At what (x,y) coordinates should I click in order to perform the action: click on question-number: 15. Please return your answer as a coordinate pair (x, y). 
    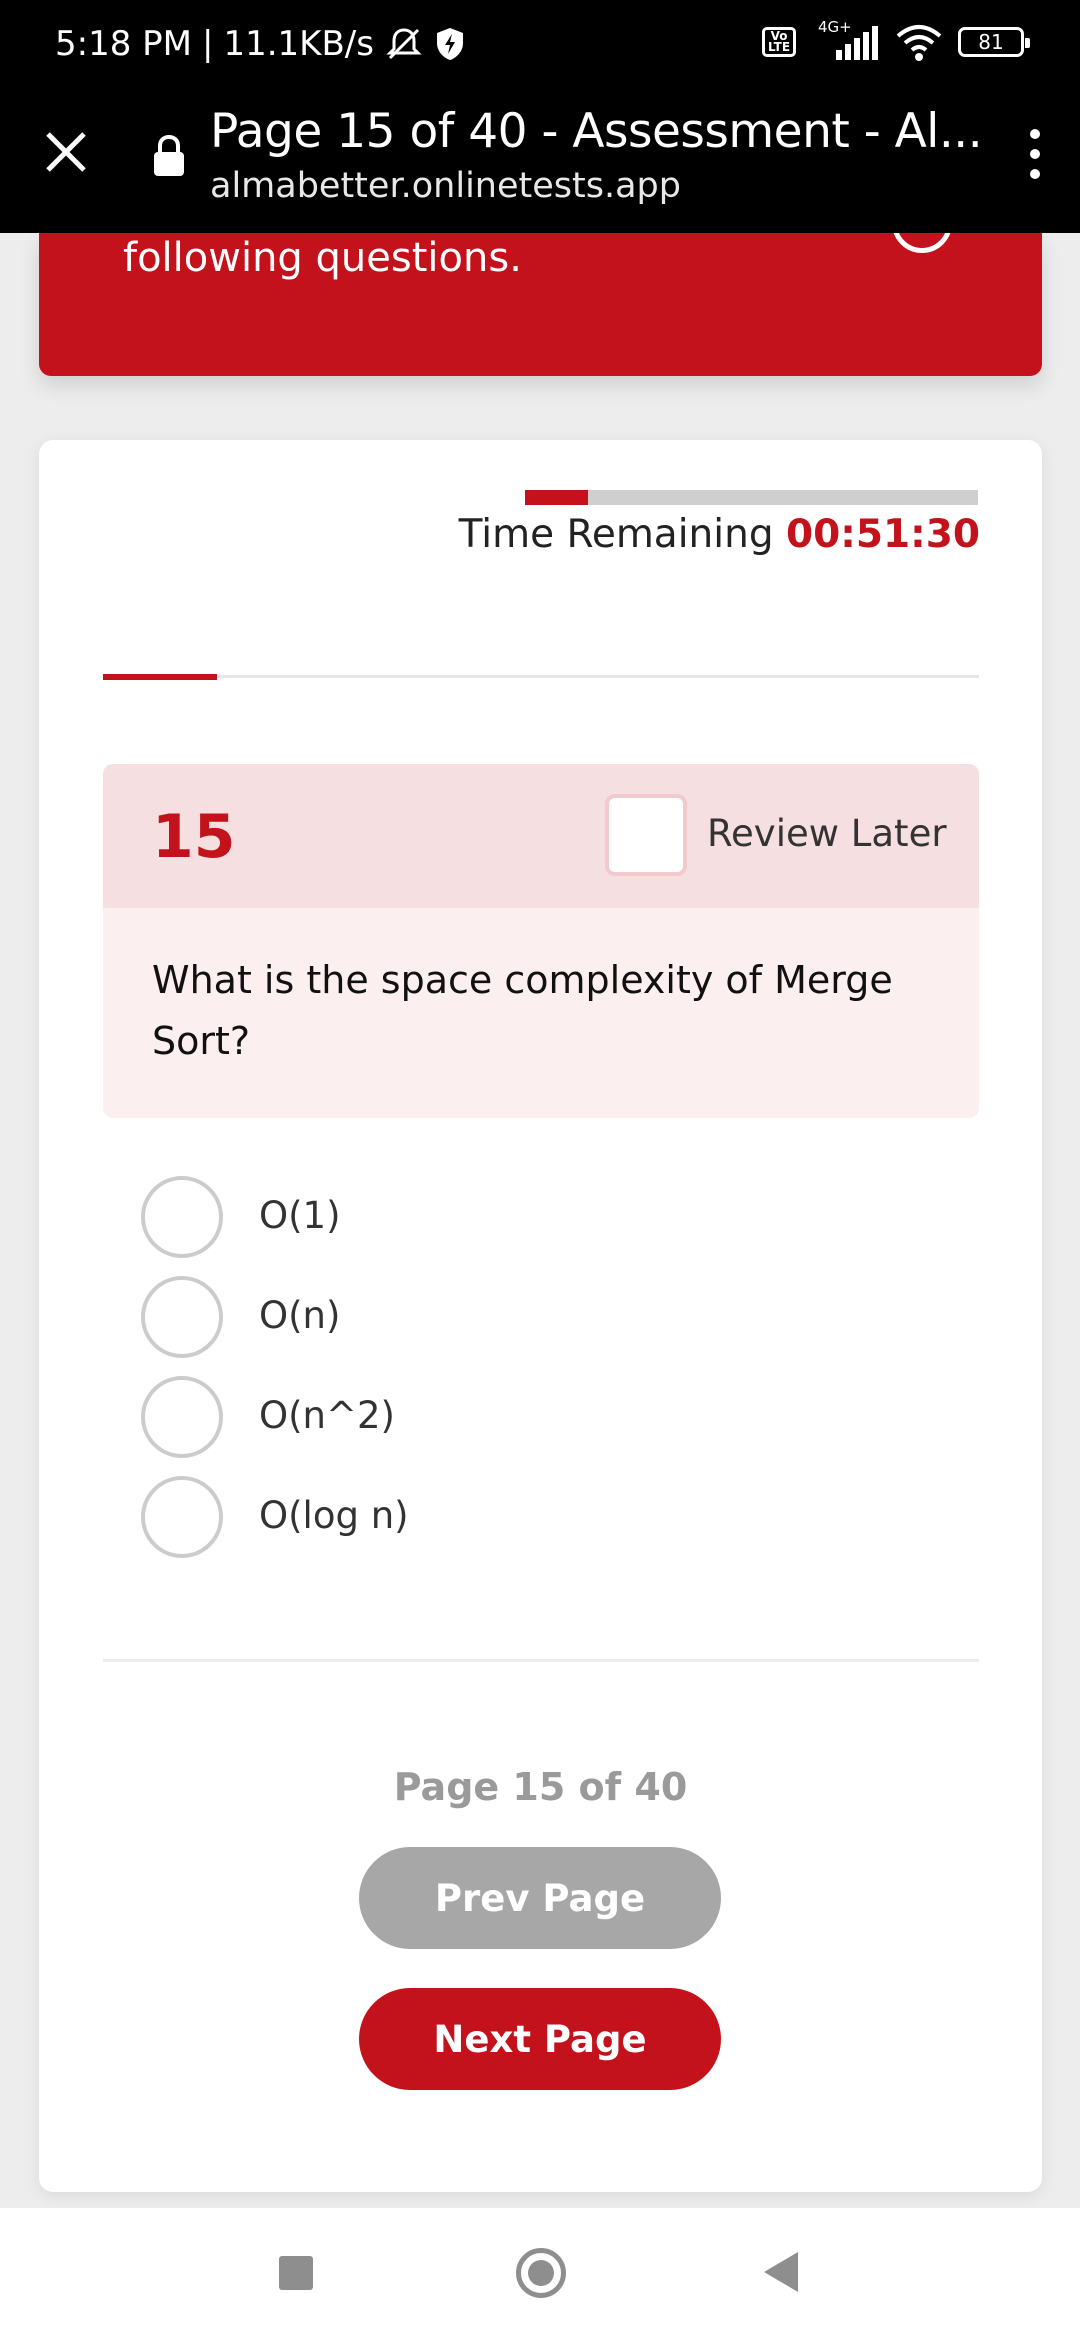
    Looking at the image, I should click on (194, 837).